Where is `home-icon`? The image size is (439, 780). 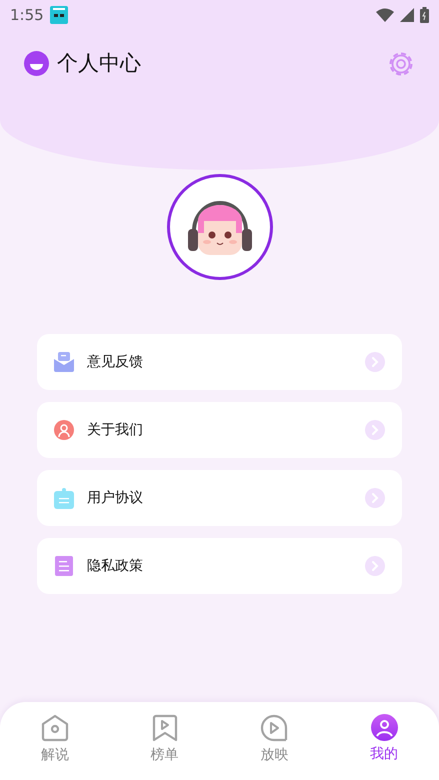
home-icon is located at coordinates (54, 728).